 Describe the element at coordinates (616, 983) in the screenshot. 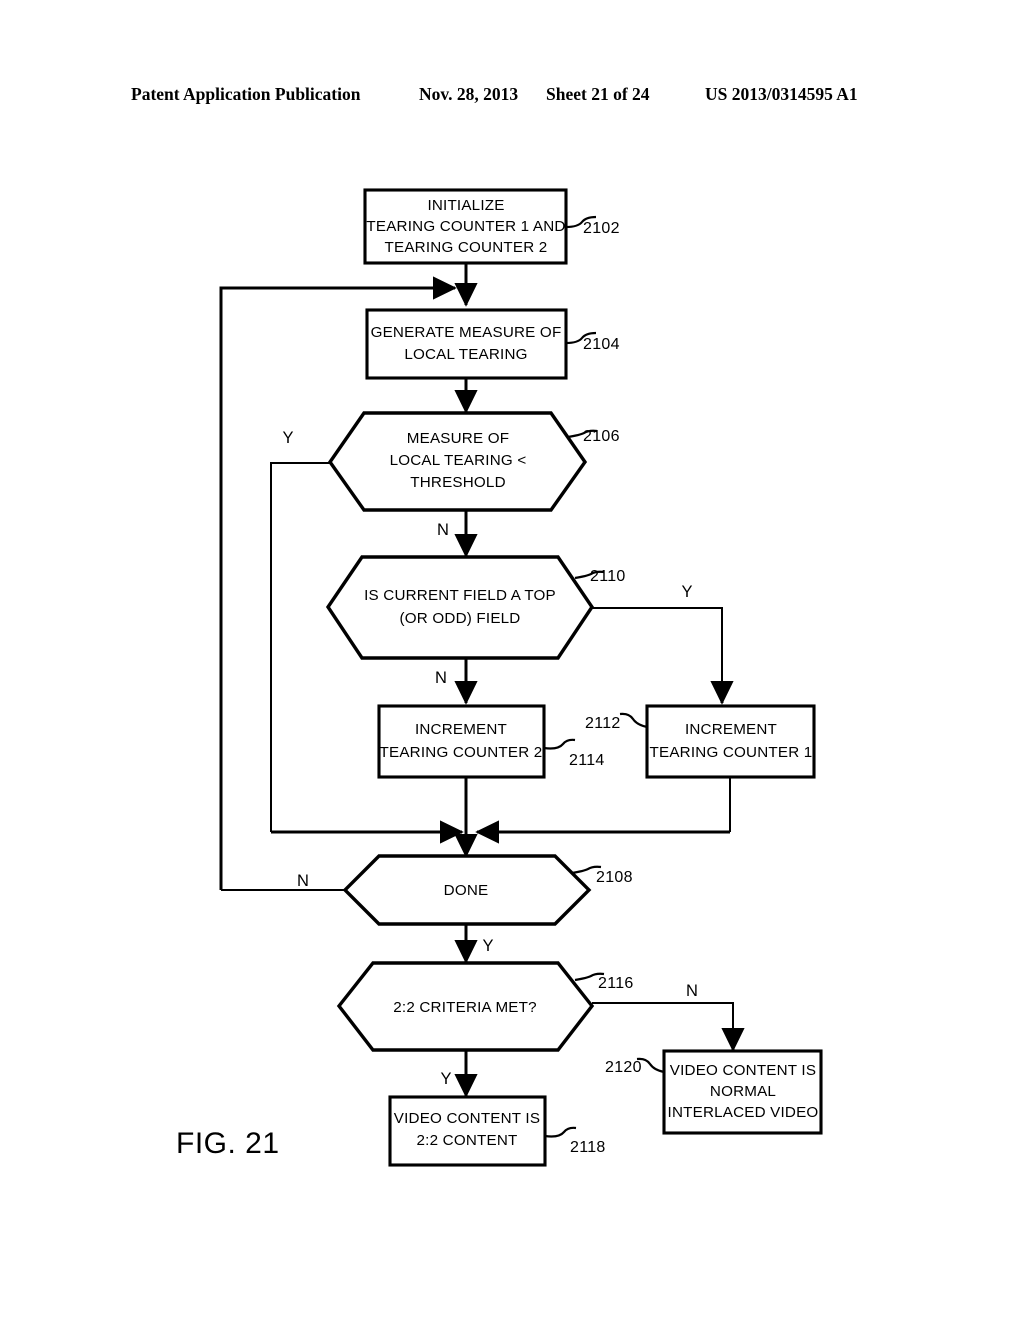

I see `ref-2116: 2116` at that location.